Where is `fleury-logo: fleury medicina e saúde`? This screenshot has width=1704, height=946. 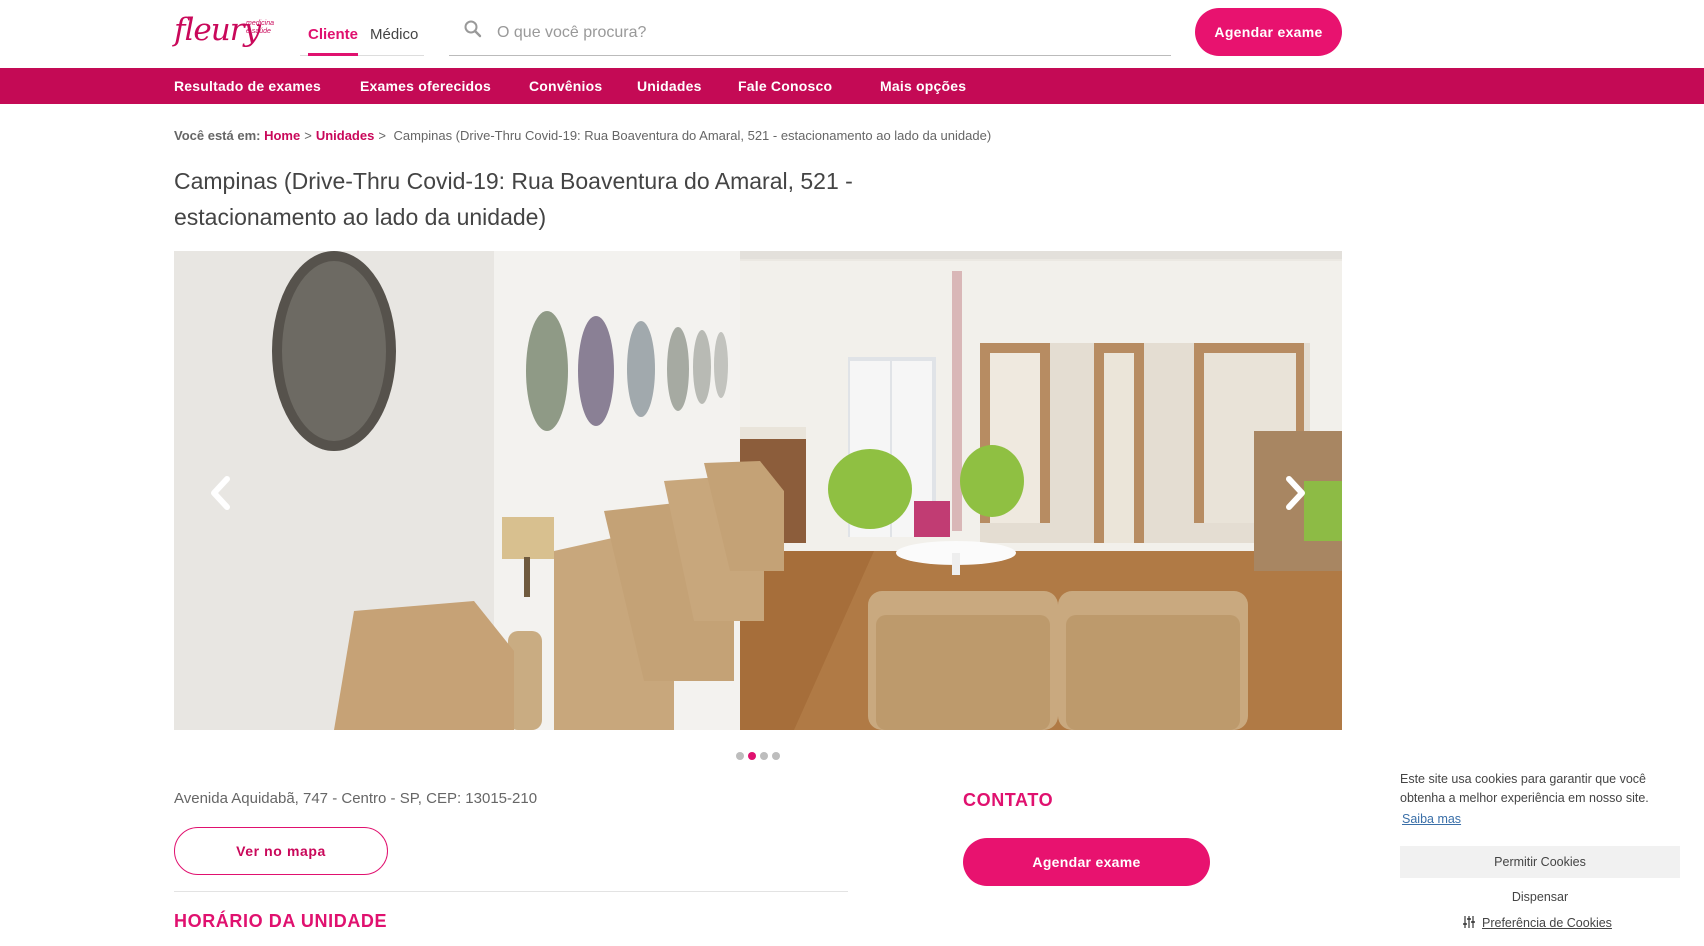
fleury-logo: fleury medicina e saúde is located at coordinates (226, 30).